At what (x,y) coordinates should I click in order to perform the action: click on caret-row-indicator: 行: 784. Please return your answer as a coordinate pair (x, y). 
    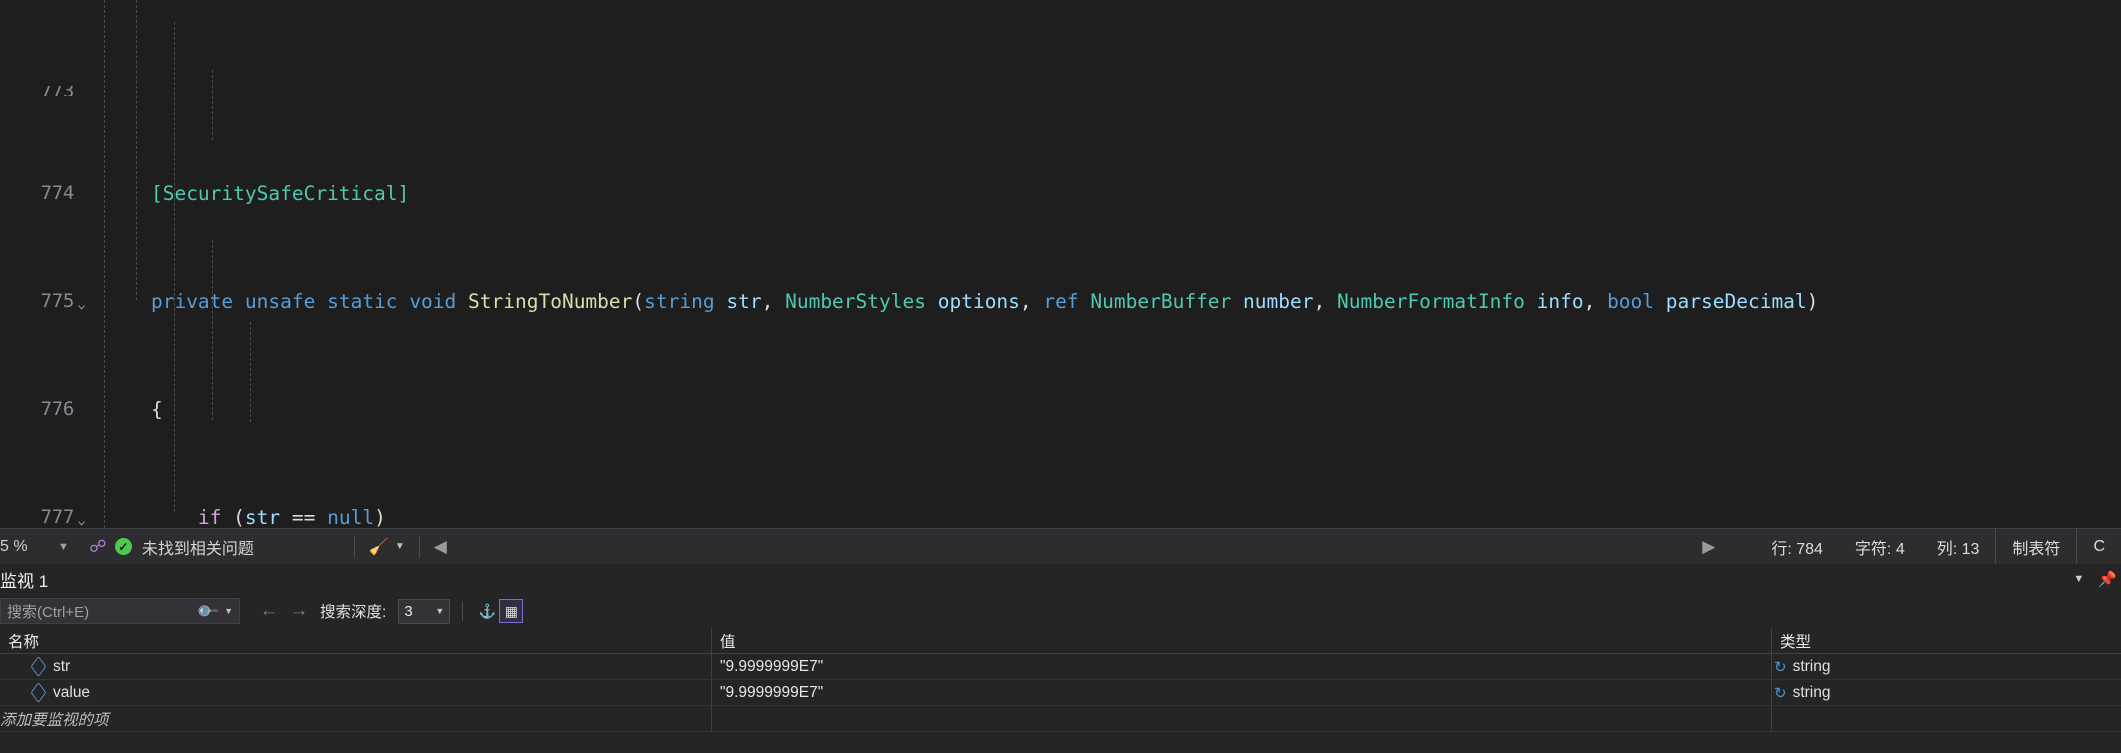
    Looking at the image, I should click on (1797, 549).